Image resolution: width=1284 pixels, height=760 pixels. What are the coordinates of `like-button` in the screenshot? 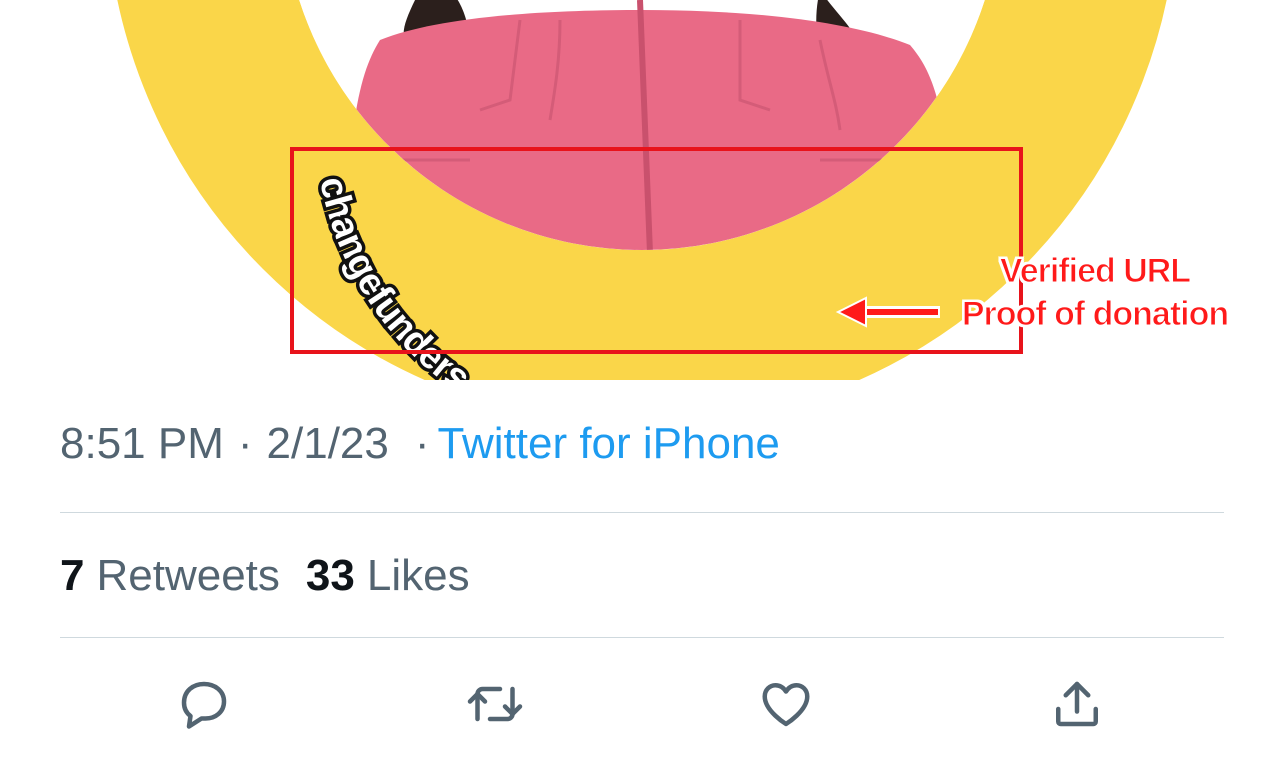 It's located at (786, 704).